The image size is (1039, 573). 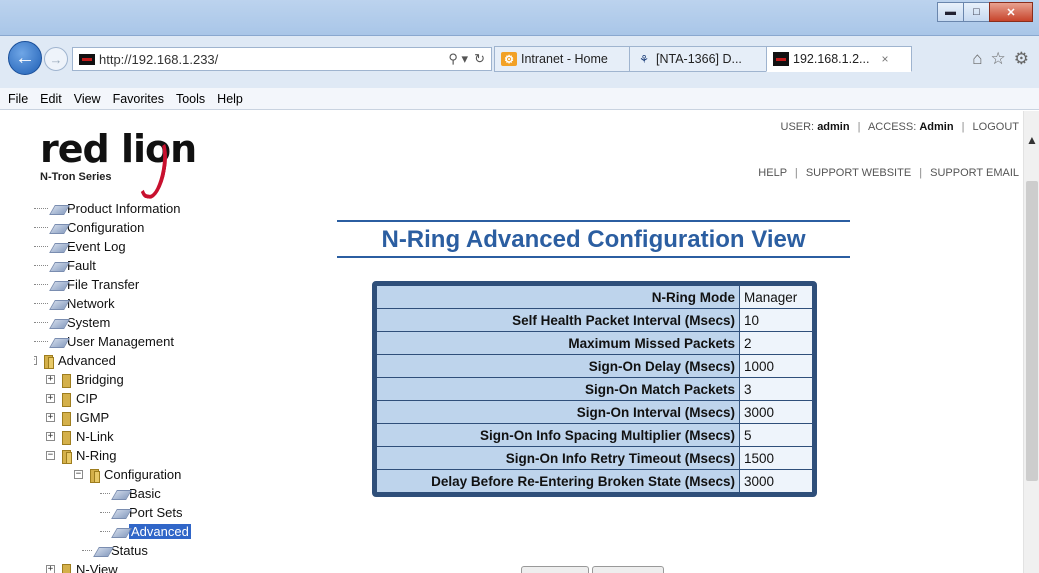 I want to click on page-scrollbar: ▲, so click(x=1031, y=342).